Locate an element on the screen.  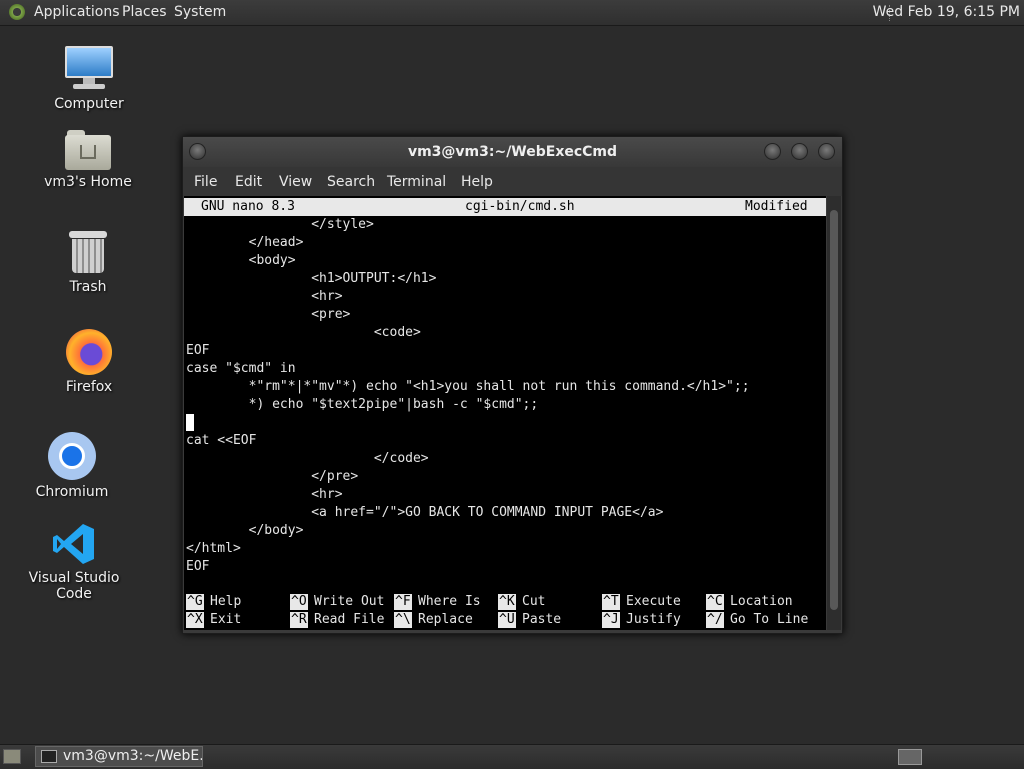
close-button is located at coordinates (826, 151).